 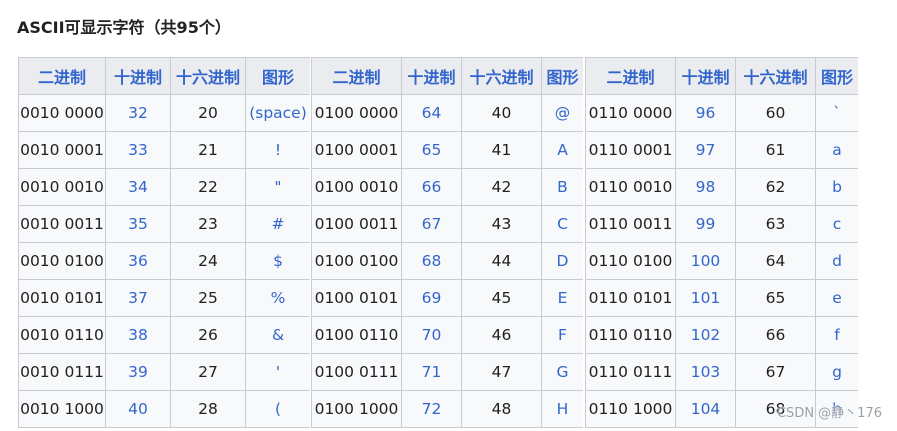 What do you see at coordinates (356, 372) in the screenshot?
I see `binary-cell: 0100 0111` at bounding box center [356, 372].